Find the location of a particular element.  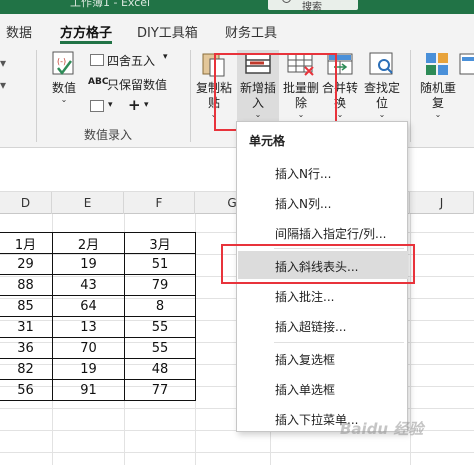

tab-finance-tools: 财务工具 is located at coordinates (251, 31).